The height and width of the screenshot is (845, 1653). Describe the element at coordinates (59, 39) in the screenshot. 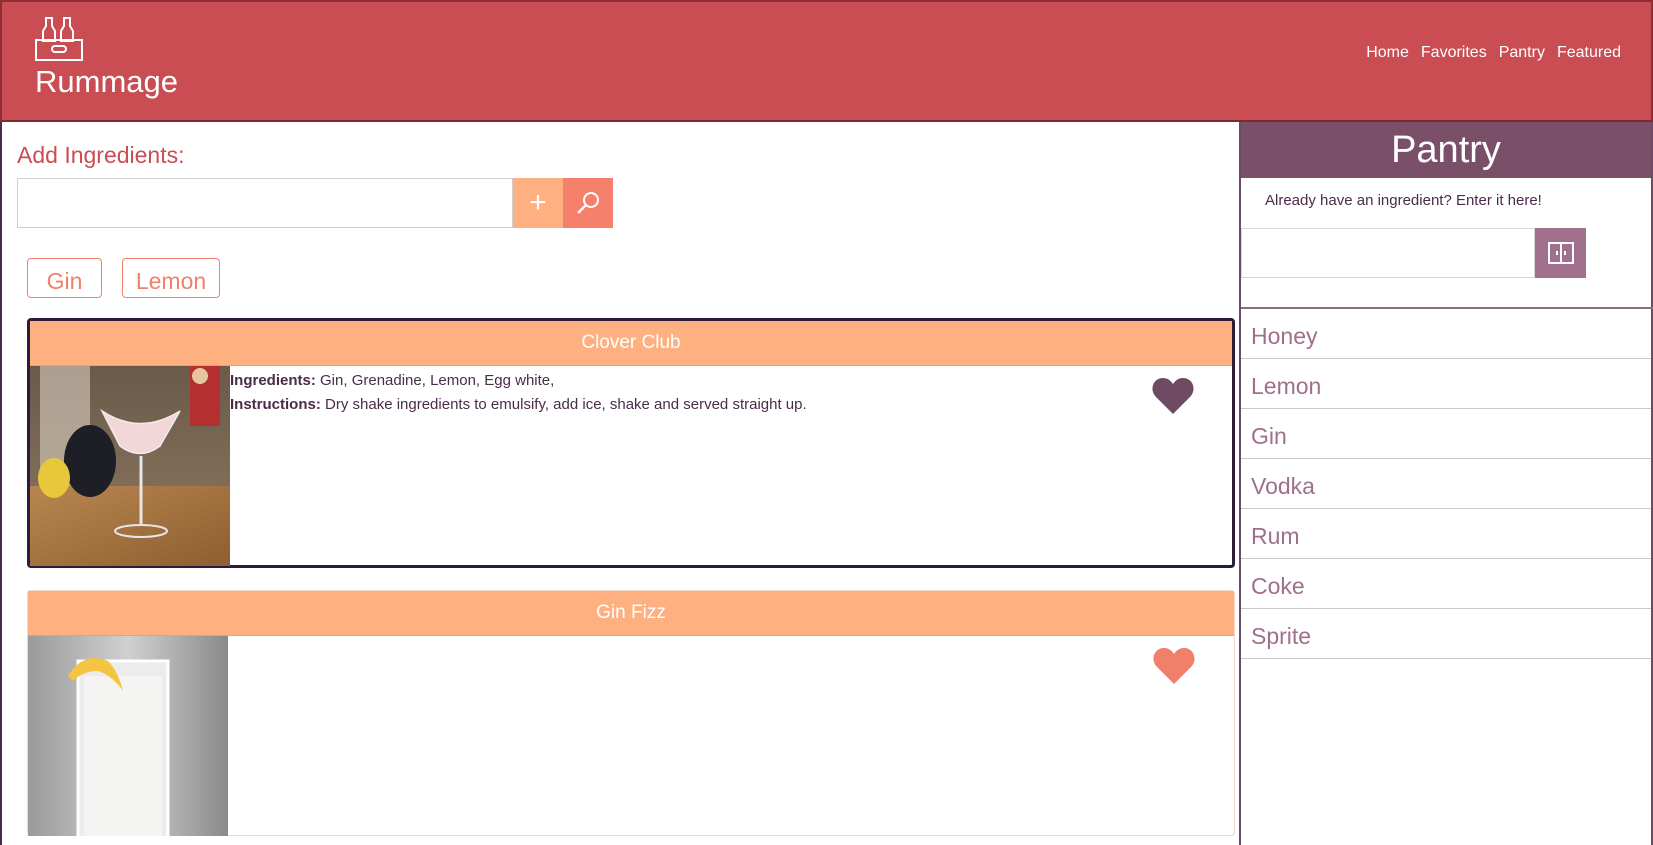

I see `bottle-crate-icon` at that location.